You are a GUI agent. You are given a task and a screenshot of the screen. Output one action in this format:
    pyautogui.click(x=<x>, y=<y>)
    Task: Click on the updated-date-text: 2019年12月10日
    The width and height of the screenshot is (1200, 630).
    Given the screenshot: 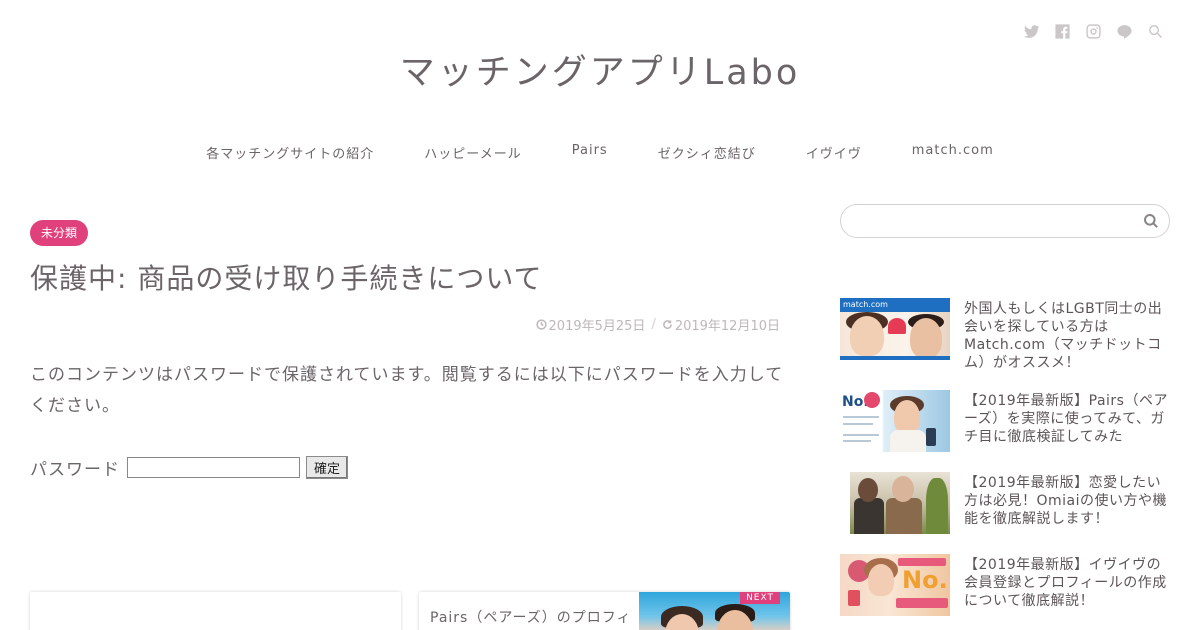 What is the action you would take?
    pyautogui.click(x=727, y=326)
    